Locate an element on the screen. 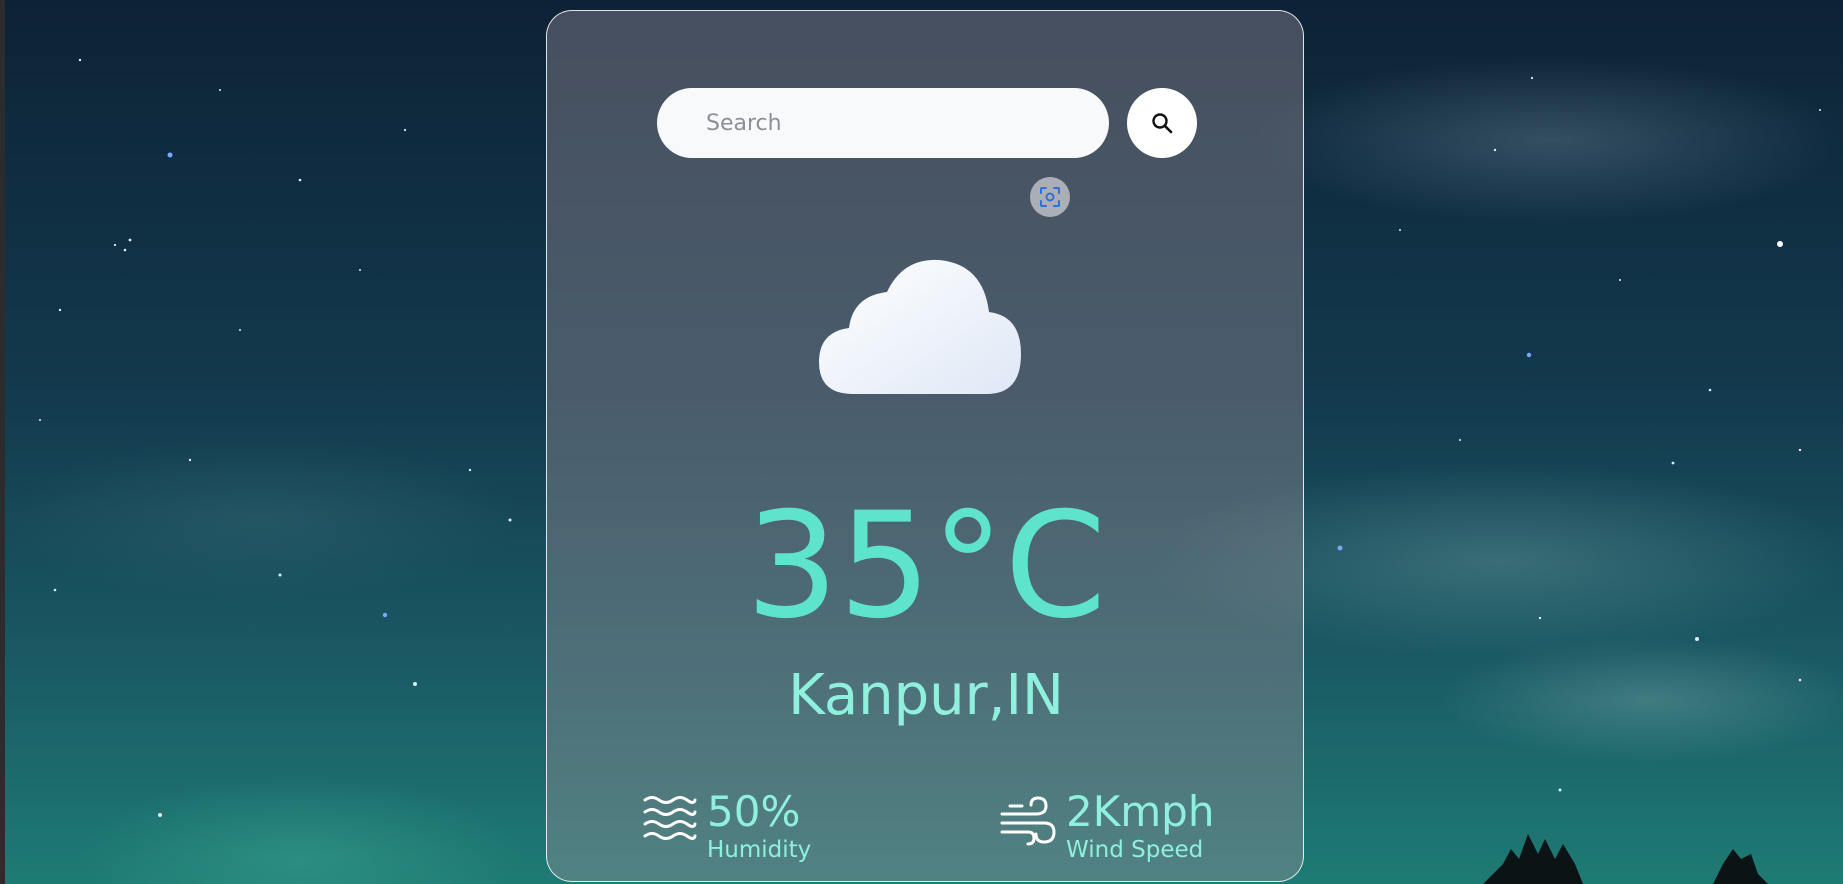 The height and width of the screenshot is (884, 1843). scan-button is located at coordinates (1050, 197).